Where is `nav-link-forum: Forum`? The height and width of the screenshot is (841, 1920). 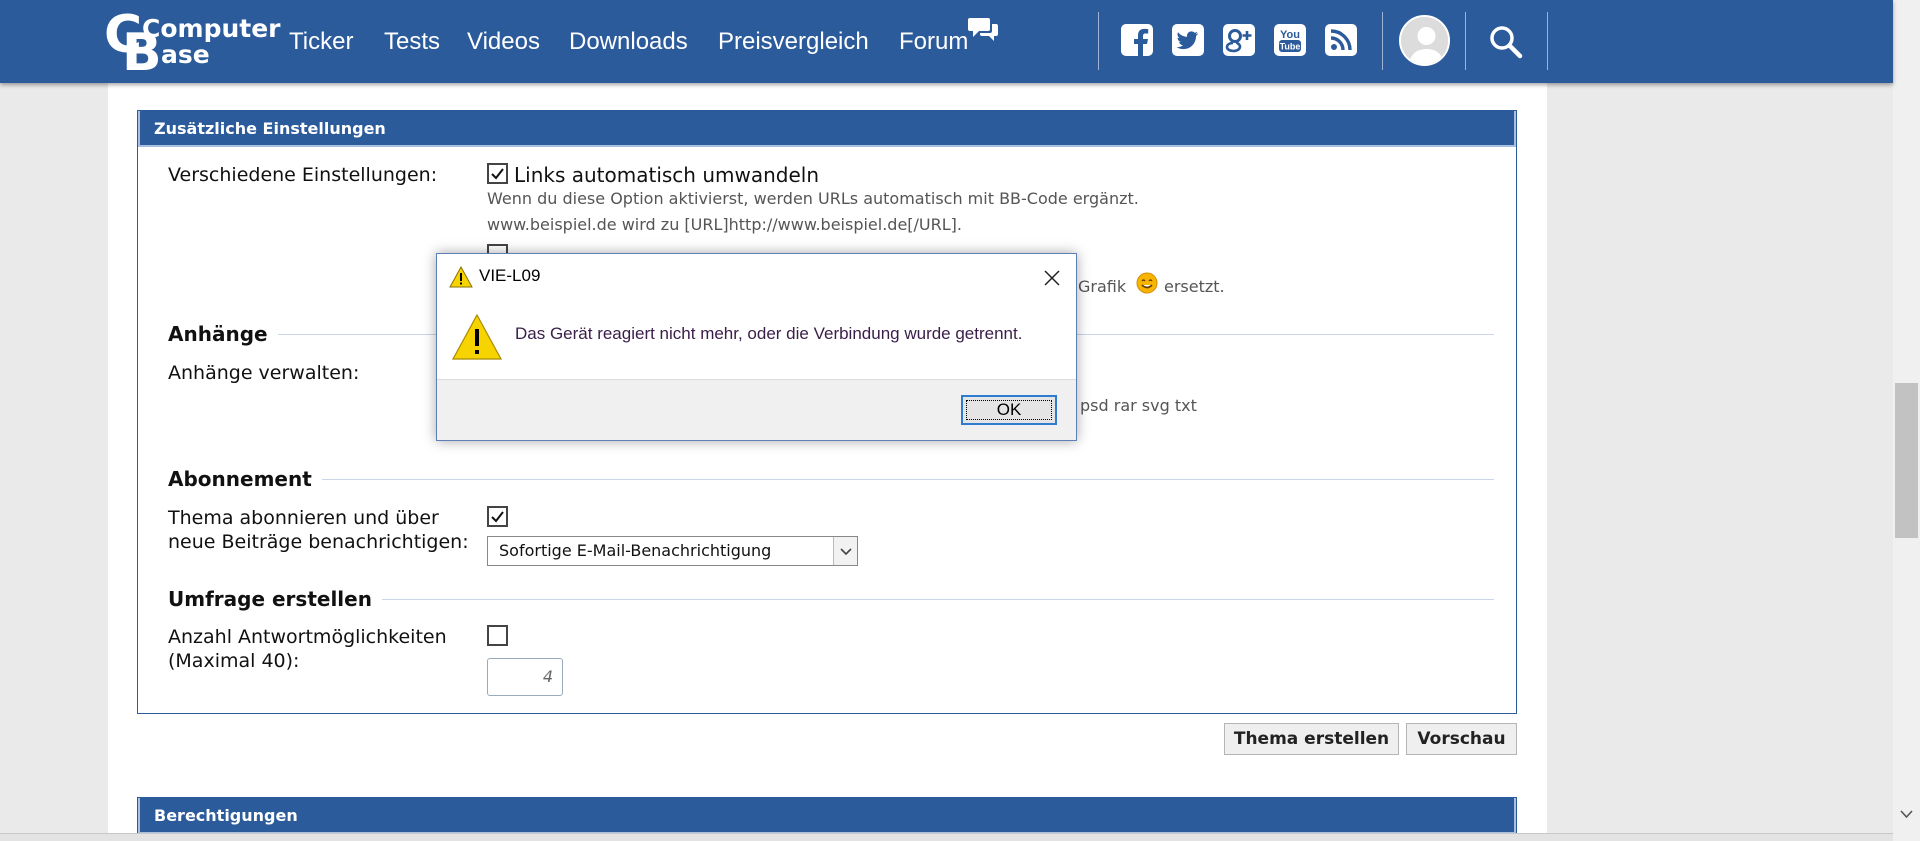
nav-link-forum: Forum is located at coordinates (933, 42).